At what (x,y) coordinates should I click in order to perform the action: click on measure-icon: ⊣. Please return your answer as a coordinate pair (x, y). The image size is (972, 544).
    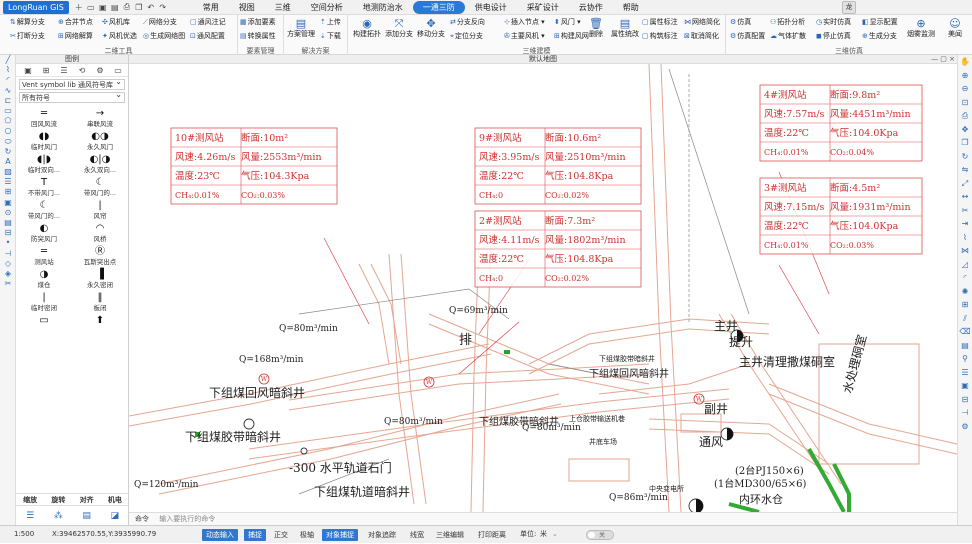
    Looking at the image, I should click on (965, 413).